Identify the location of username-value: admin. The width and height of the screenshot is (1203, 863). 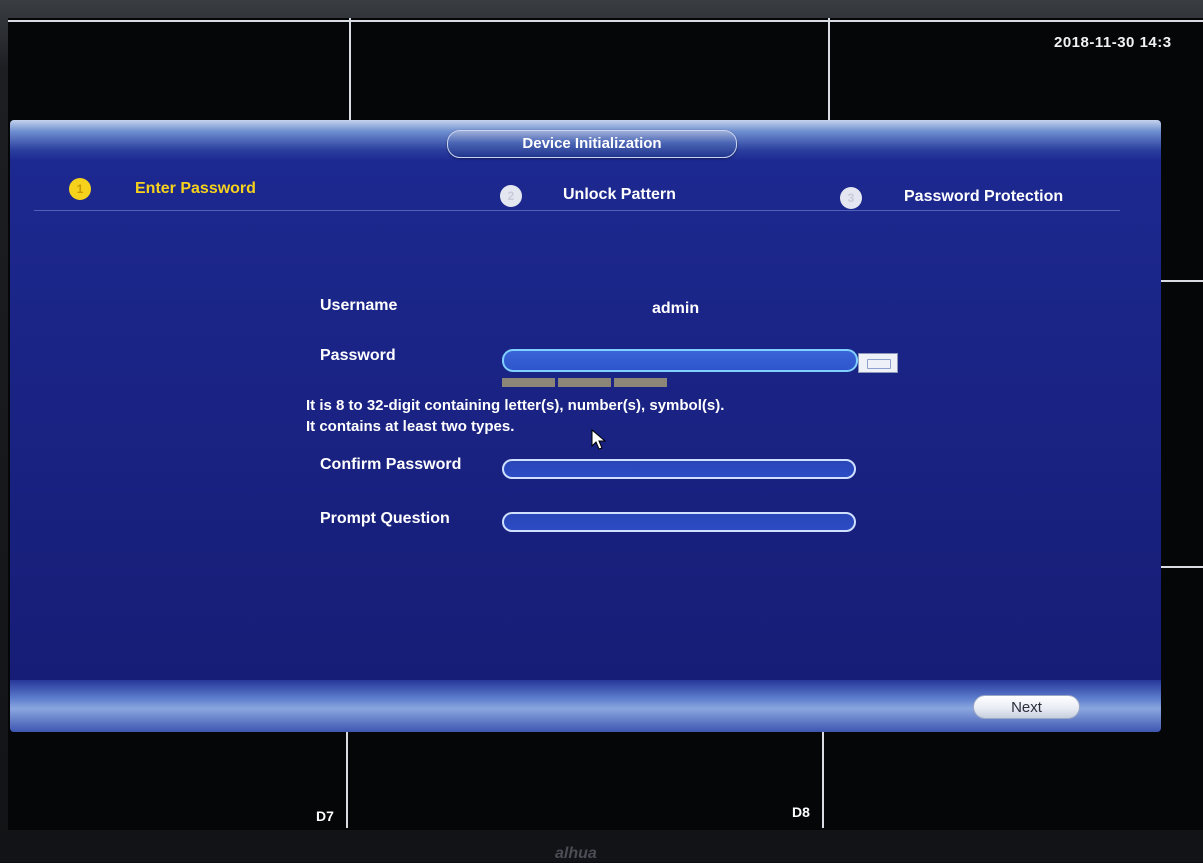
(676, 308).